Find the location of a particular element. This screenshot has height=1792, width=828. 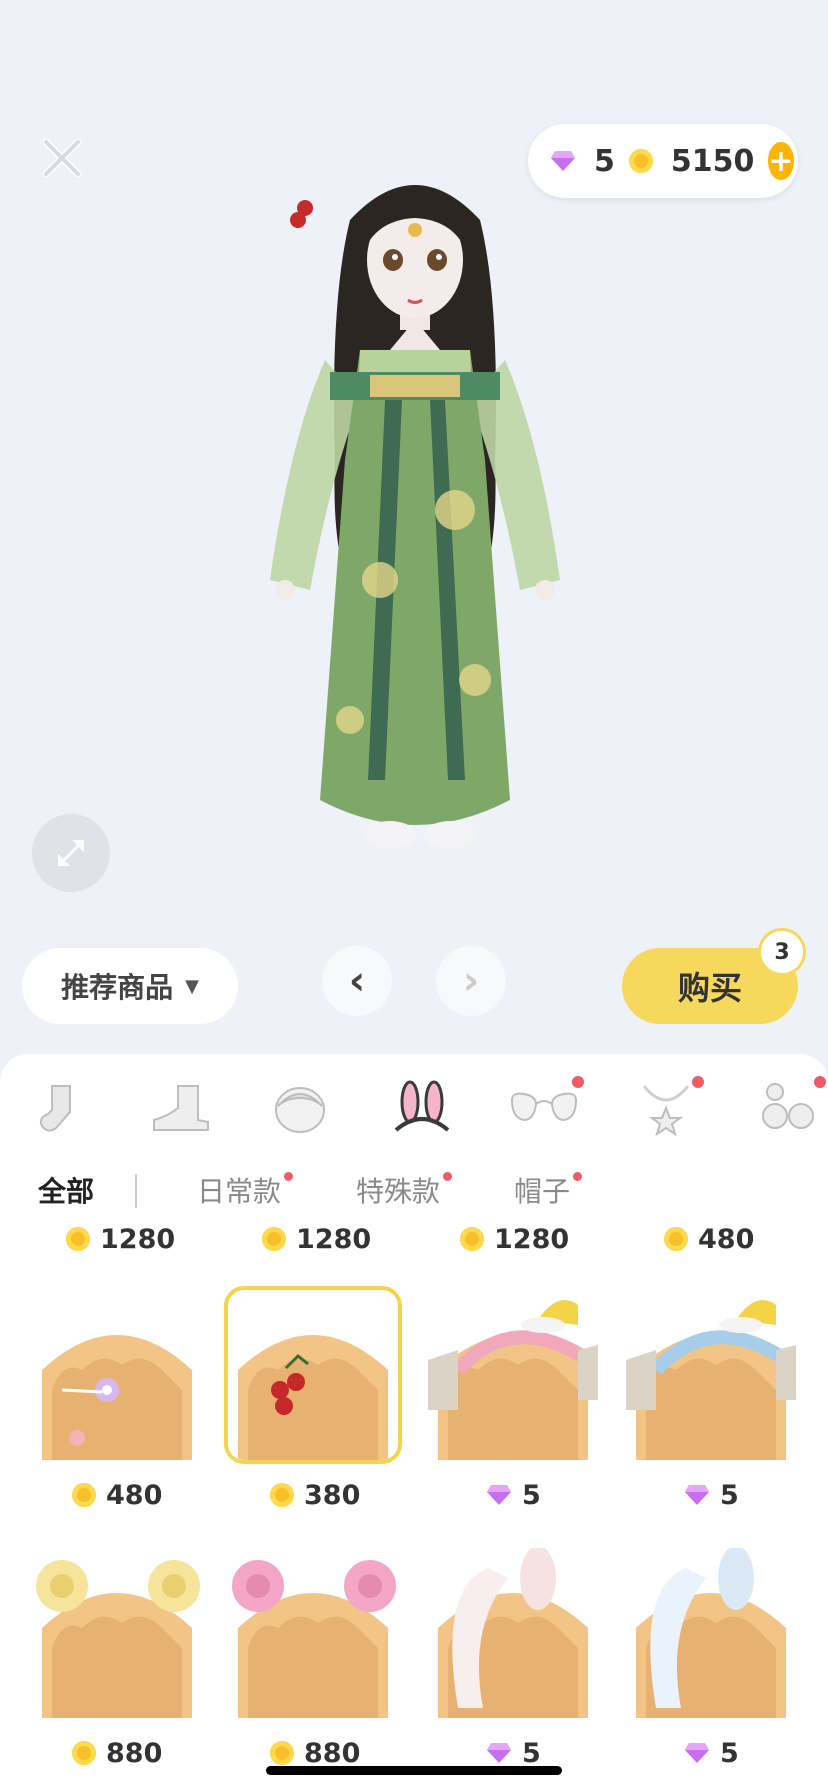

subtab-special: 特殊款 is located at coordinates (404, 1190).